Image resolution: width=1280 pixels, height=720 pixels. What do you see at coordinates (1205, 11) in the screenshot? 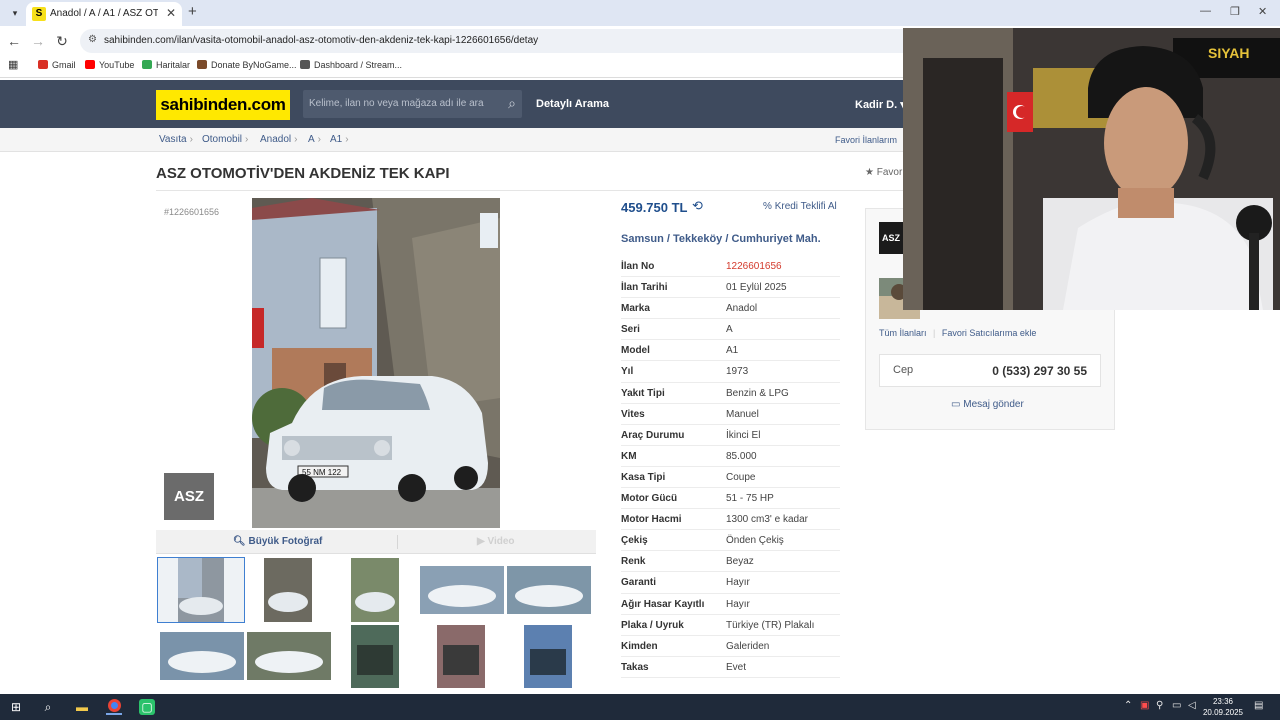
I see `minimize-icon: —` at bounding box center [1205, 11].